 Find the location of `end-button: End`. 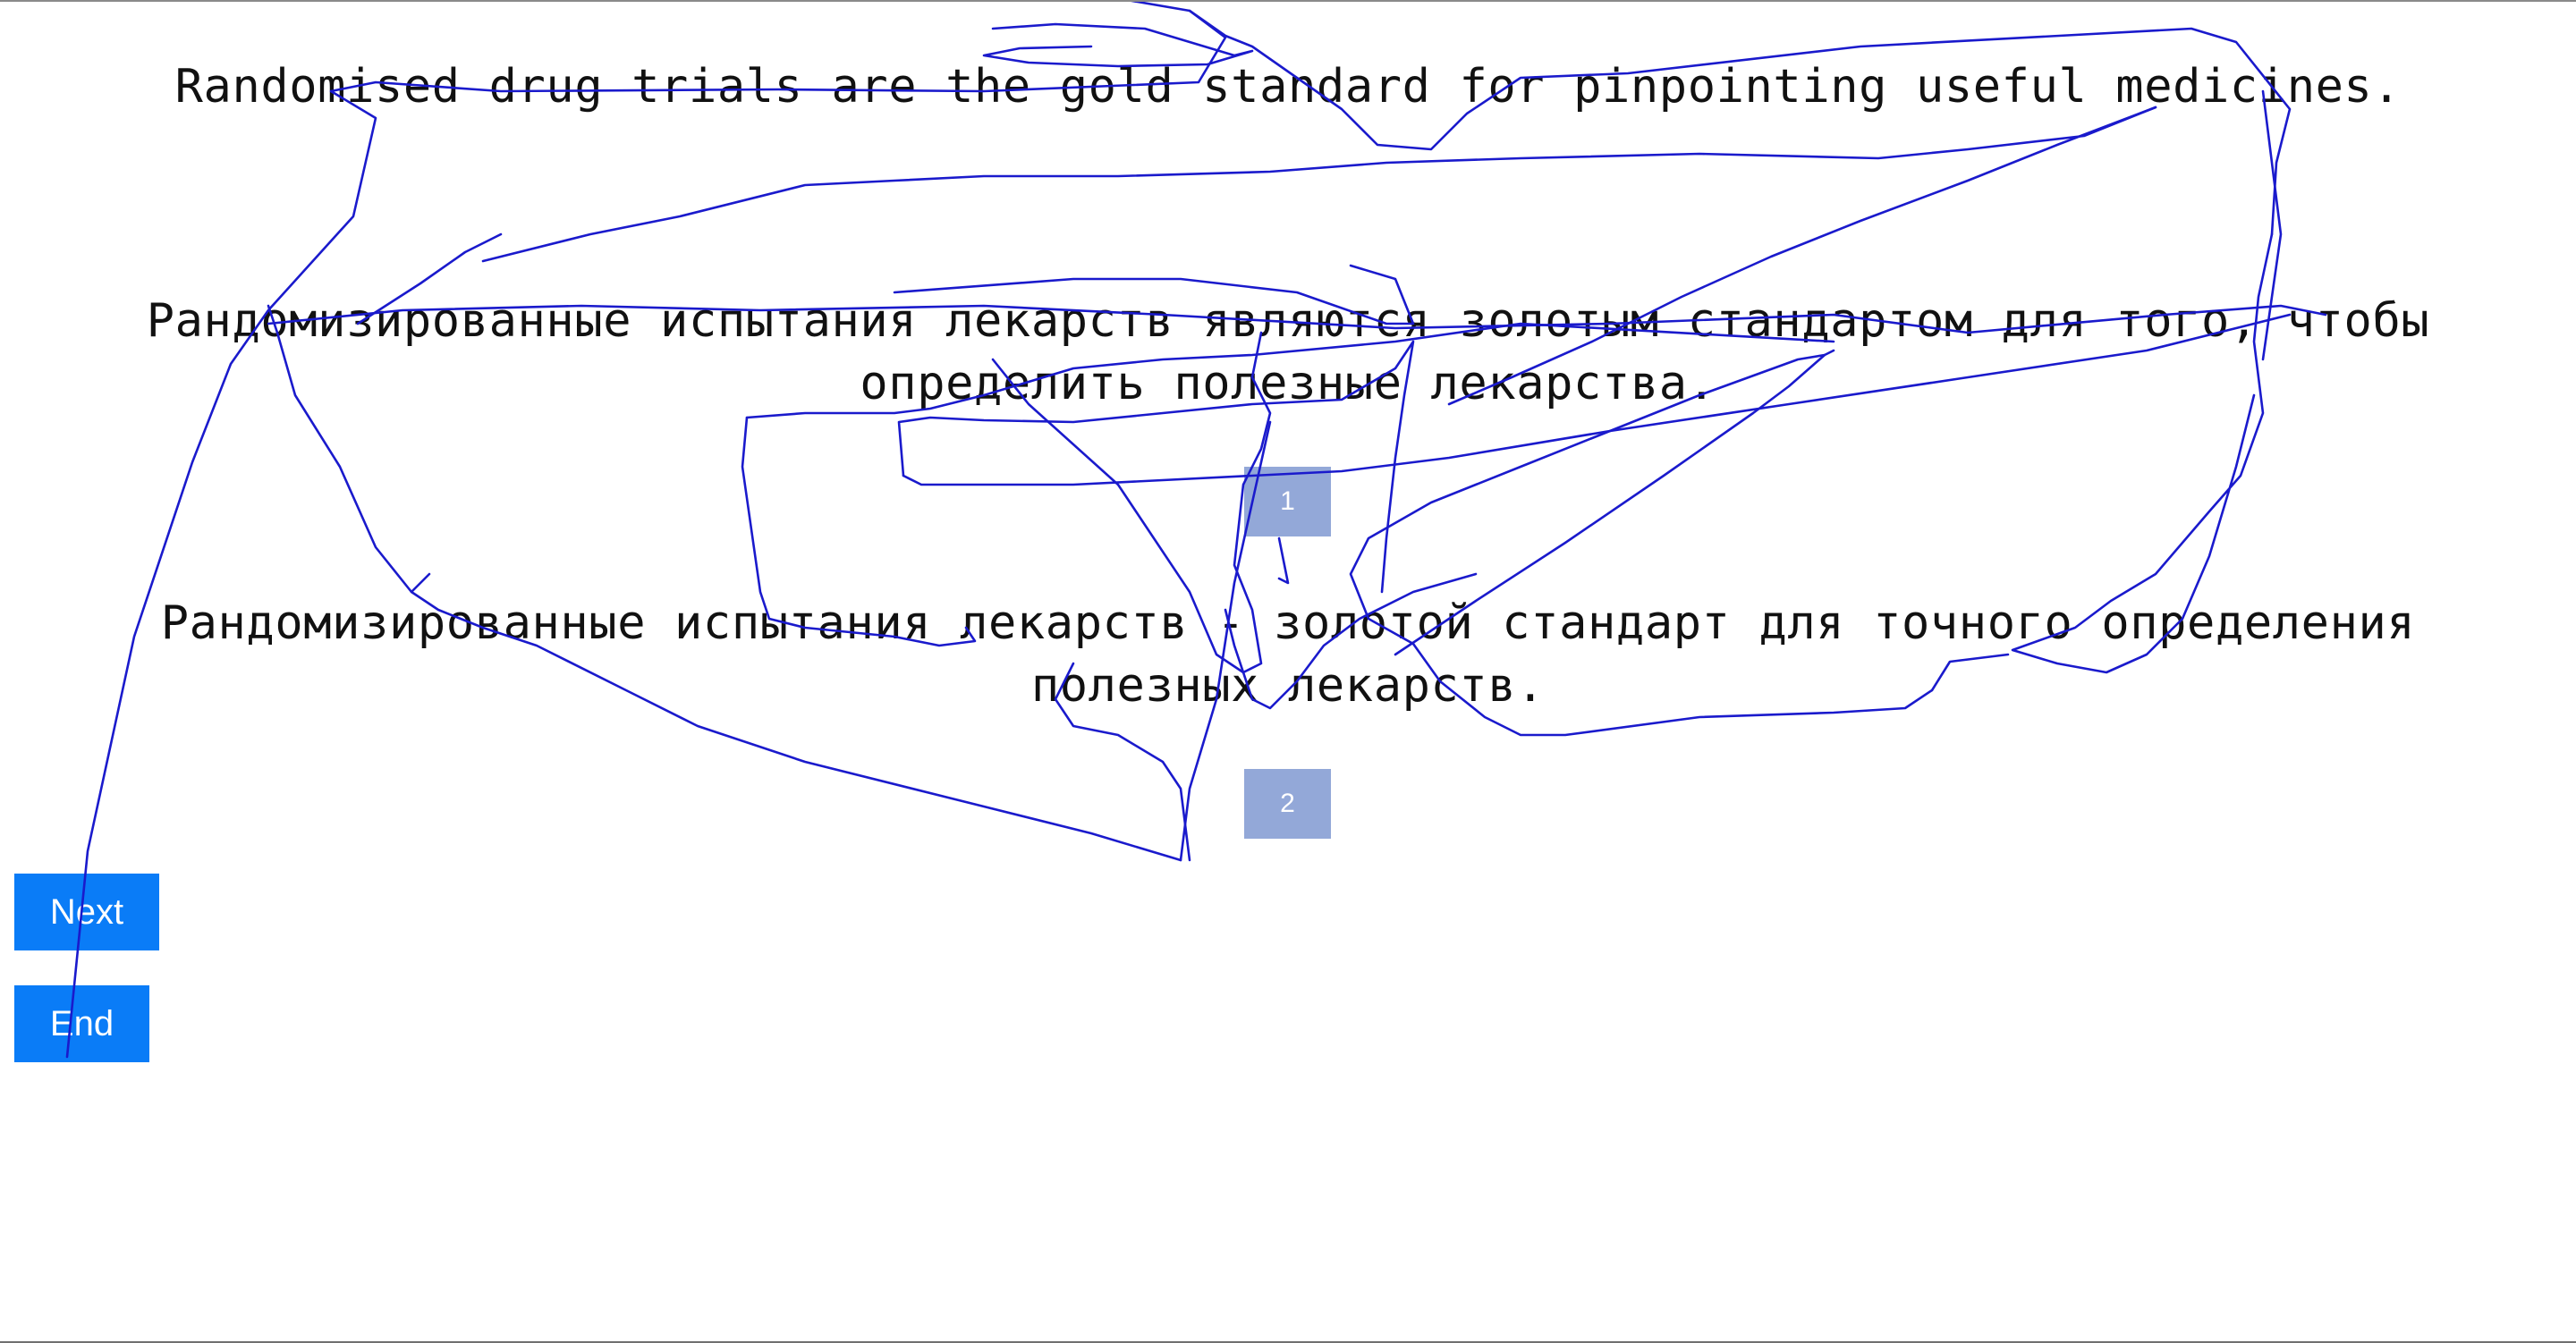

end-button: End is located at coordinates (81, 1023).